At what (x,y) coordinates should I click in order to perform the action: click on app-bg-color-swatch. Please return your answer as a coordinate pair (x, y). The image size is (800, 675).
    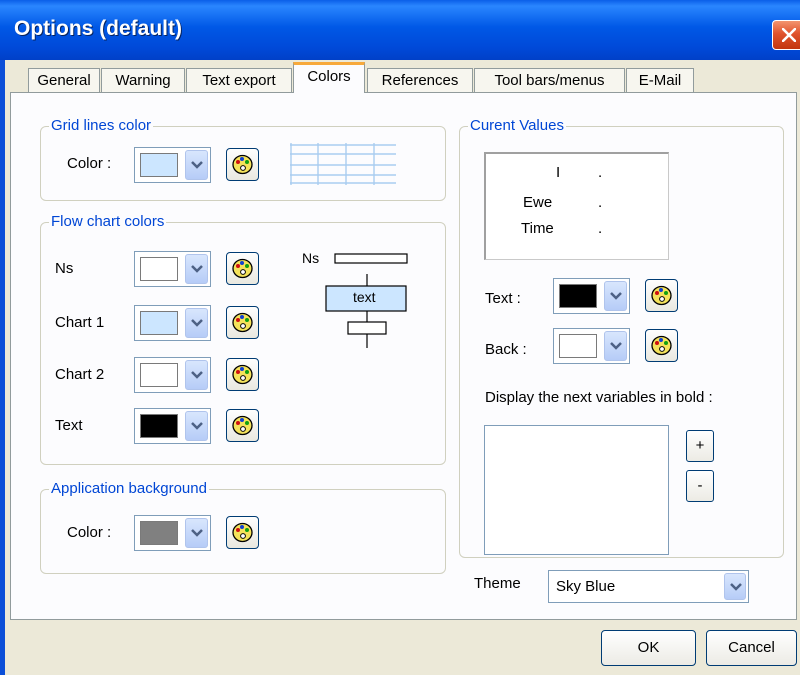
    Looking at the image, I should click on (159, 533).